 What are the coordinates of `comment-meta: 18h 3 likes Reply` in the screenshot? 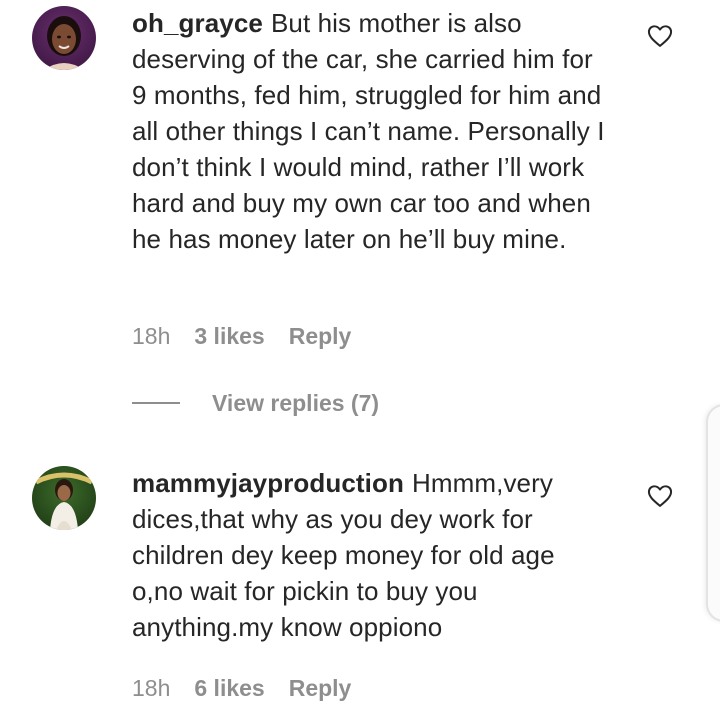 It's located at (241, 336).